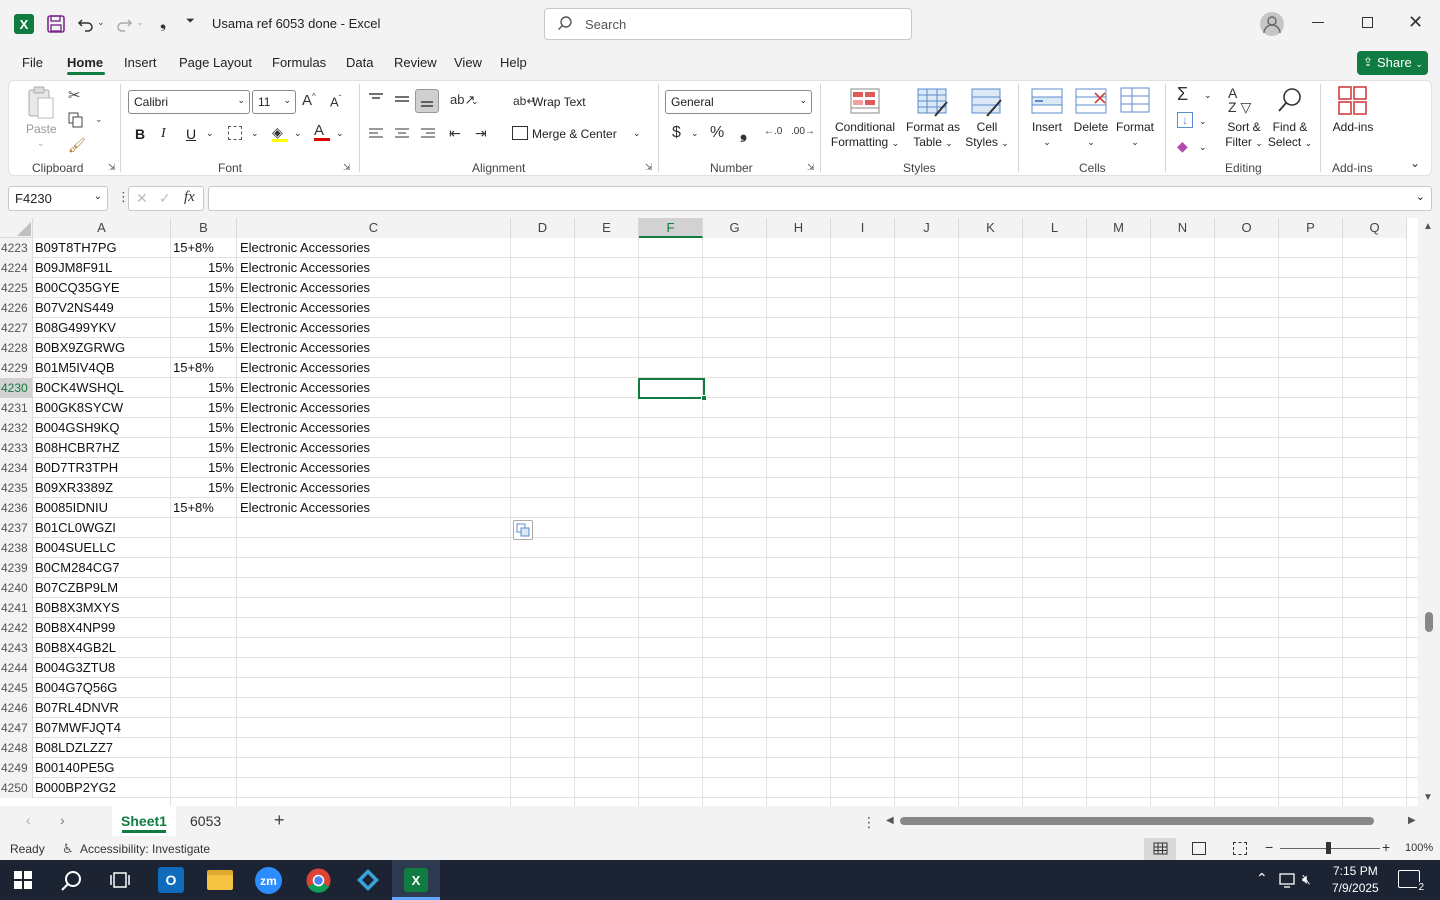 Image resolution: width=1440 pixels, height=900 pixels. What do you see at coordinates (1330, 848) in the screenshot?
I see `zoom-slider` at bounding box center [1330, 848].